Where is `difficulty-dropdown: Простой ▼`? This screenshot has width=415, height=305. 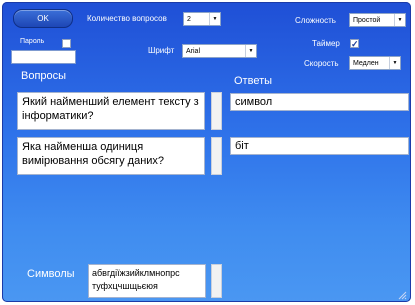
difficulty-dropdown: Простой ▼ is located at coordinates (377, 20).